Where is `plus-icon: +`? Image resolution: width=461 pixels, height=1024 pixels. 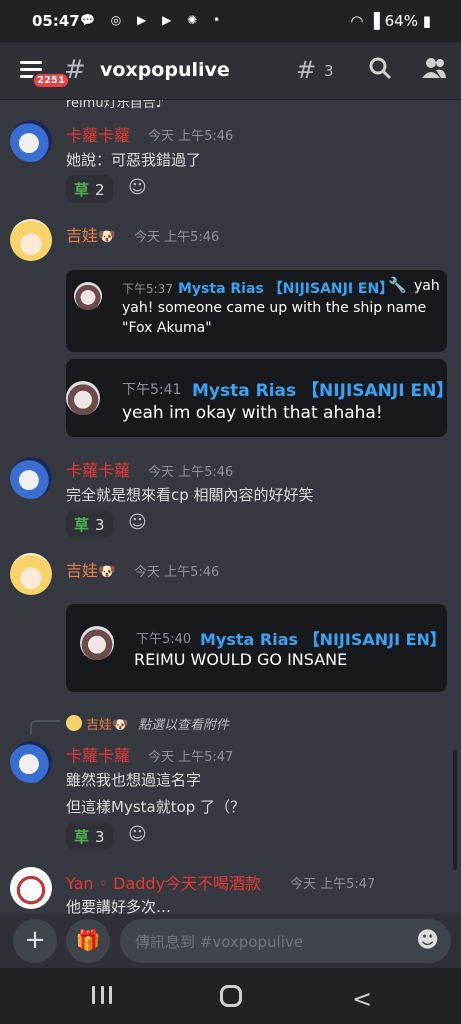 plus-icon: + is located at coordinates (35, 940).